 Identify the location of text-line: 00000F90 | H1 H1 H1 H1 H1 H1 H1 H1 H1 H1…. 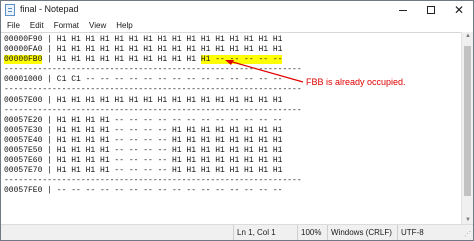
(143, 39).